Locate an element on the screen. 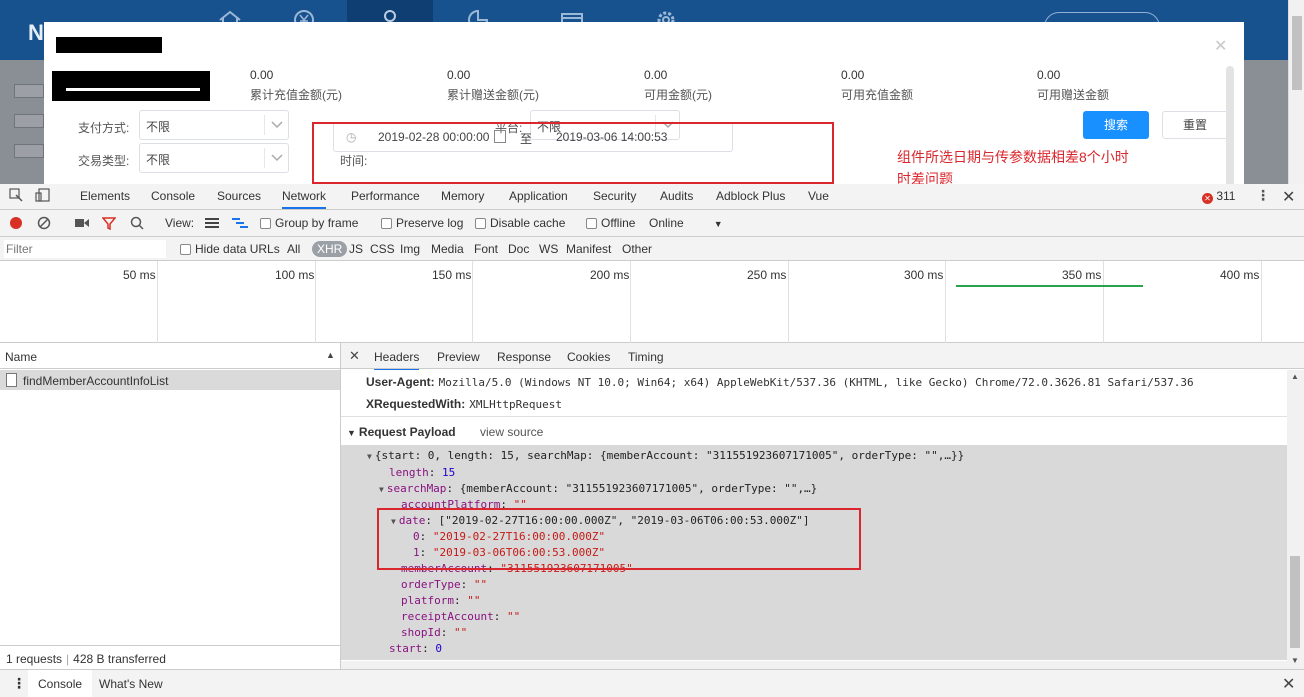 This screenshot has width=1304, height=697. tab-network: Network is located at coordinates (304, 199).